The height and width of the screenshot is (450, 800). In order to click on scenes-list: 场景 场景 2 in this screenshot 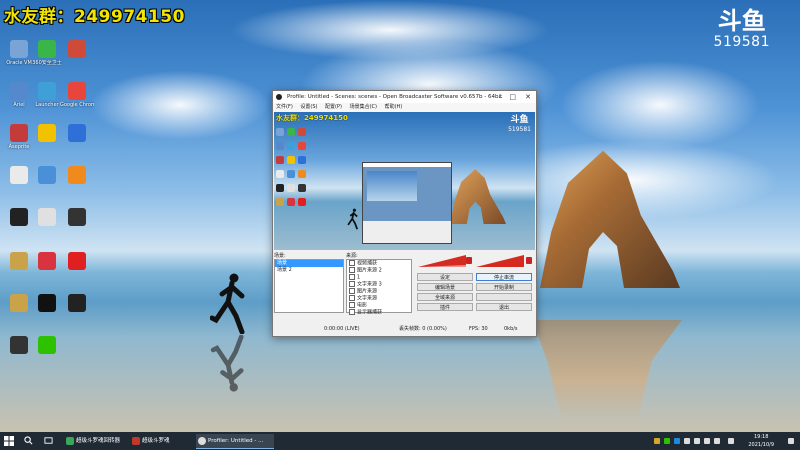, I will do `click(309, 286)`.